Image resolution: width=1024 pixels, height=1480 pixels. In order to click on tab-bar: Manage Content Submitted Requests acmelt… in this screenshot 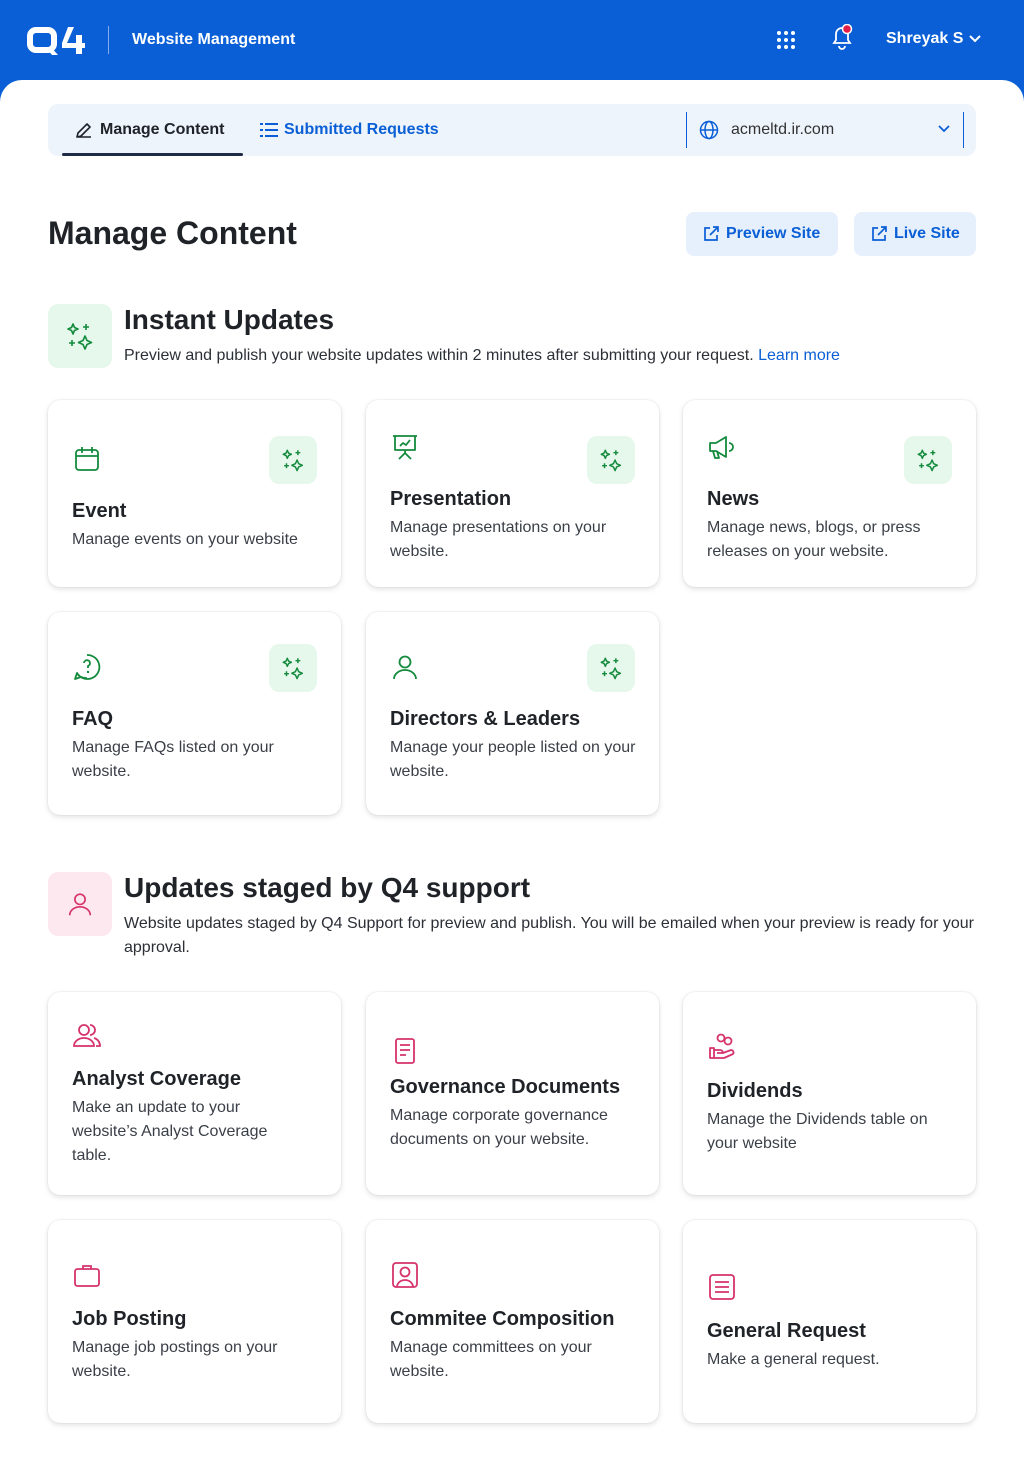, I will do `click(512, 130)`.